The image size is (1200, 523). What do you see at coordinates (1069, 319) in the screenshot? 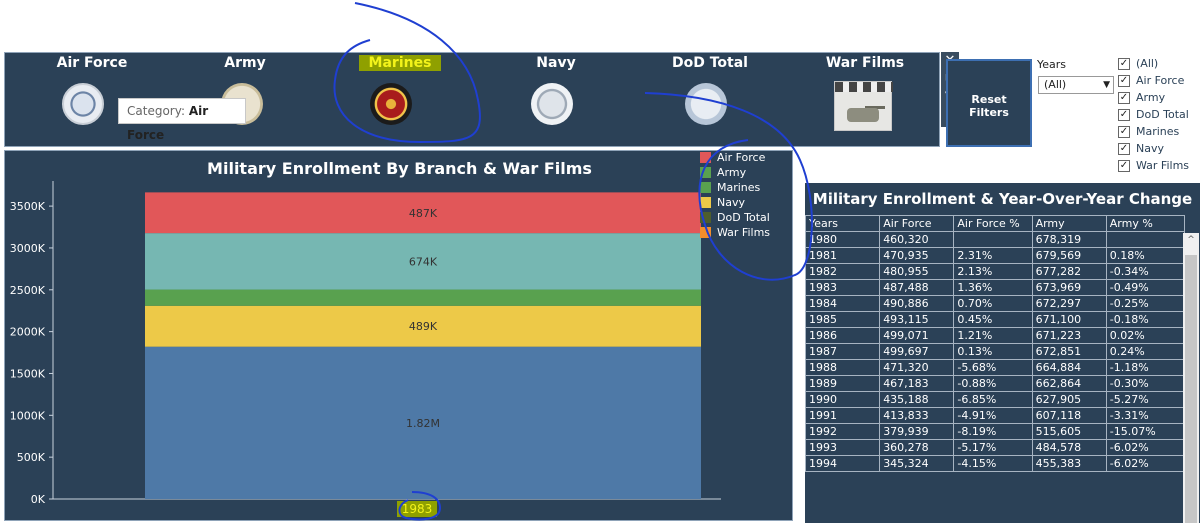
I see `table-cell: 671,100` at bounding box center [1069, 319].